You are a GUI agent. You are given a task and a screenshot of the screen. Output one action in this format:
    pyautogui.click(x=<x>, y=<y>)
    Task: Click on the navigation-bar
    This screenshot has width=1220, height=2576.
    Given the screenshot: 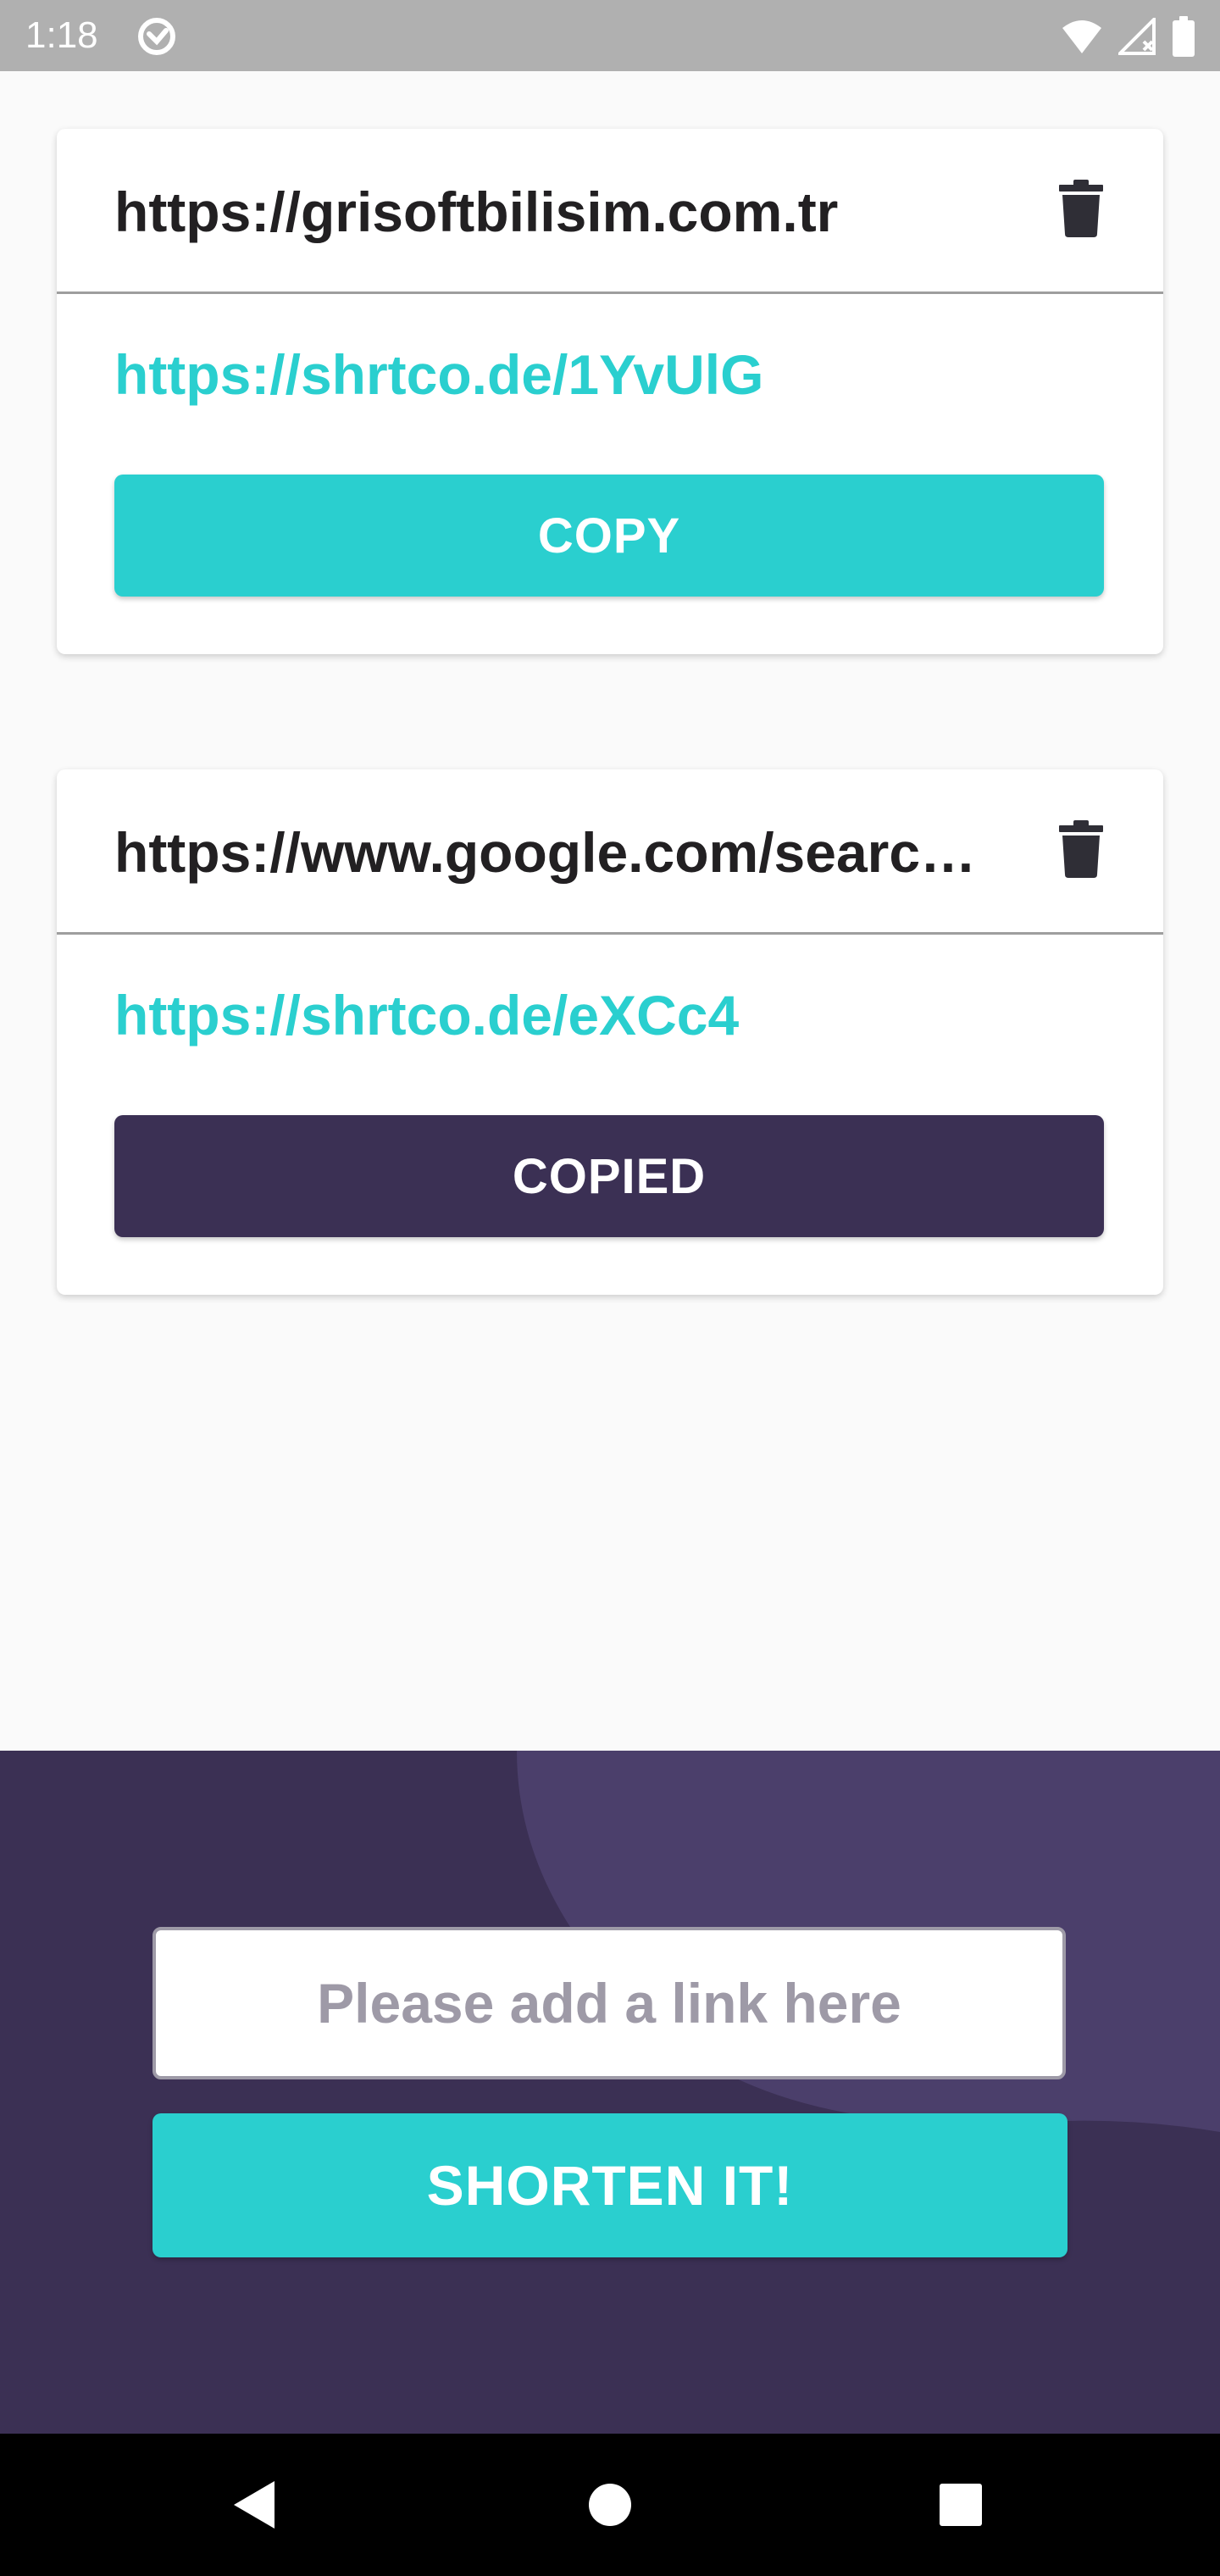 What is the action you would take?
    pyautogui.click(x=610, y=2505)
    